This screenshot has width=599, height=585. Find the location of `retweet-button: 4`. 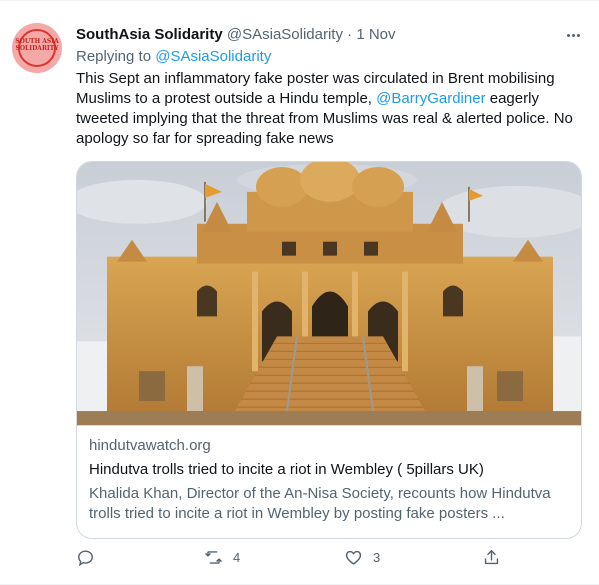

retweet-button: 4 is located at coordinates (222, 557).